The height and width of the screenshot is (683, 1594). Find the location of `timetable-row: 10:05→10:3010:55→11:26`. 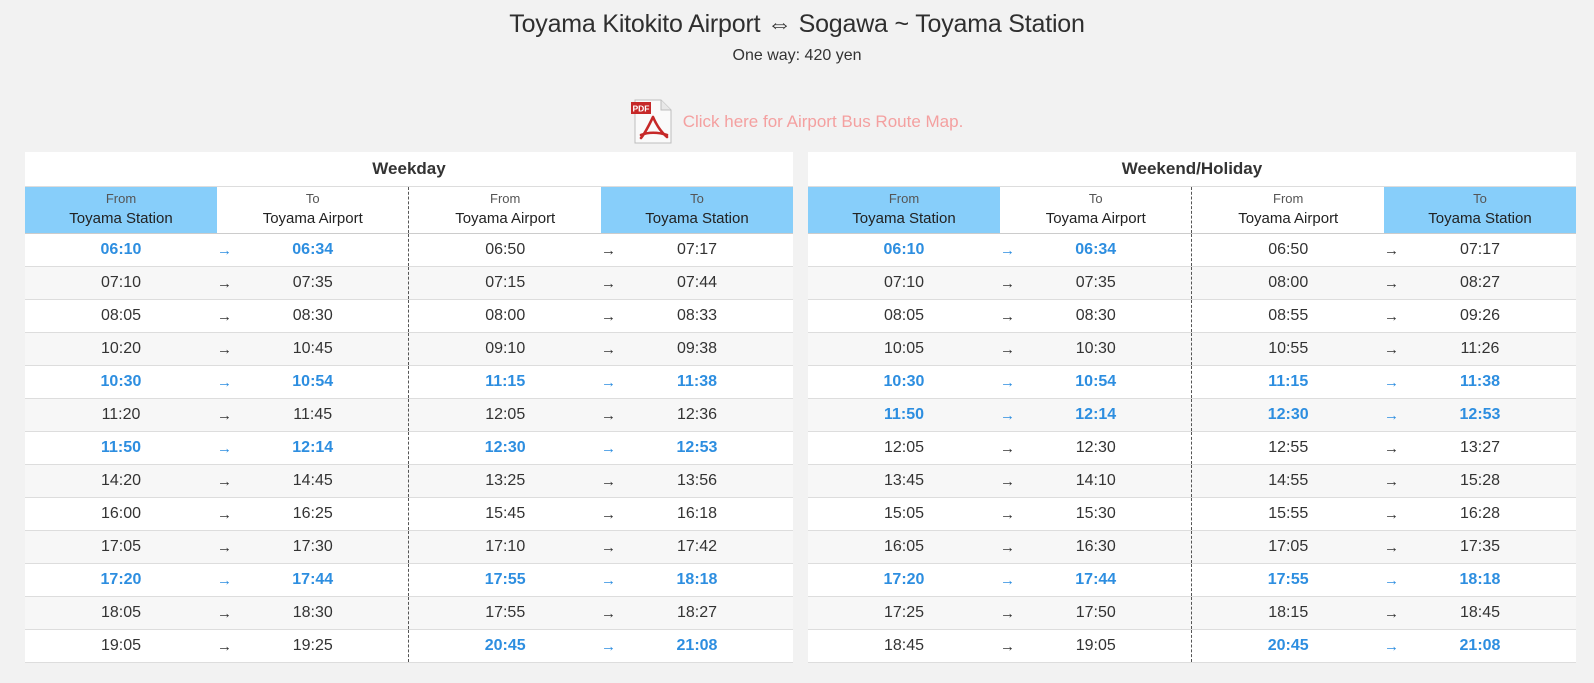

timetable-row: 10:05→10:3010:55→11:26 is located at coordinates (1192, 349).